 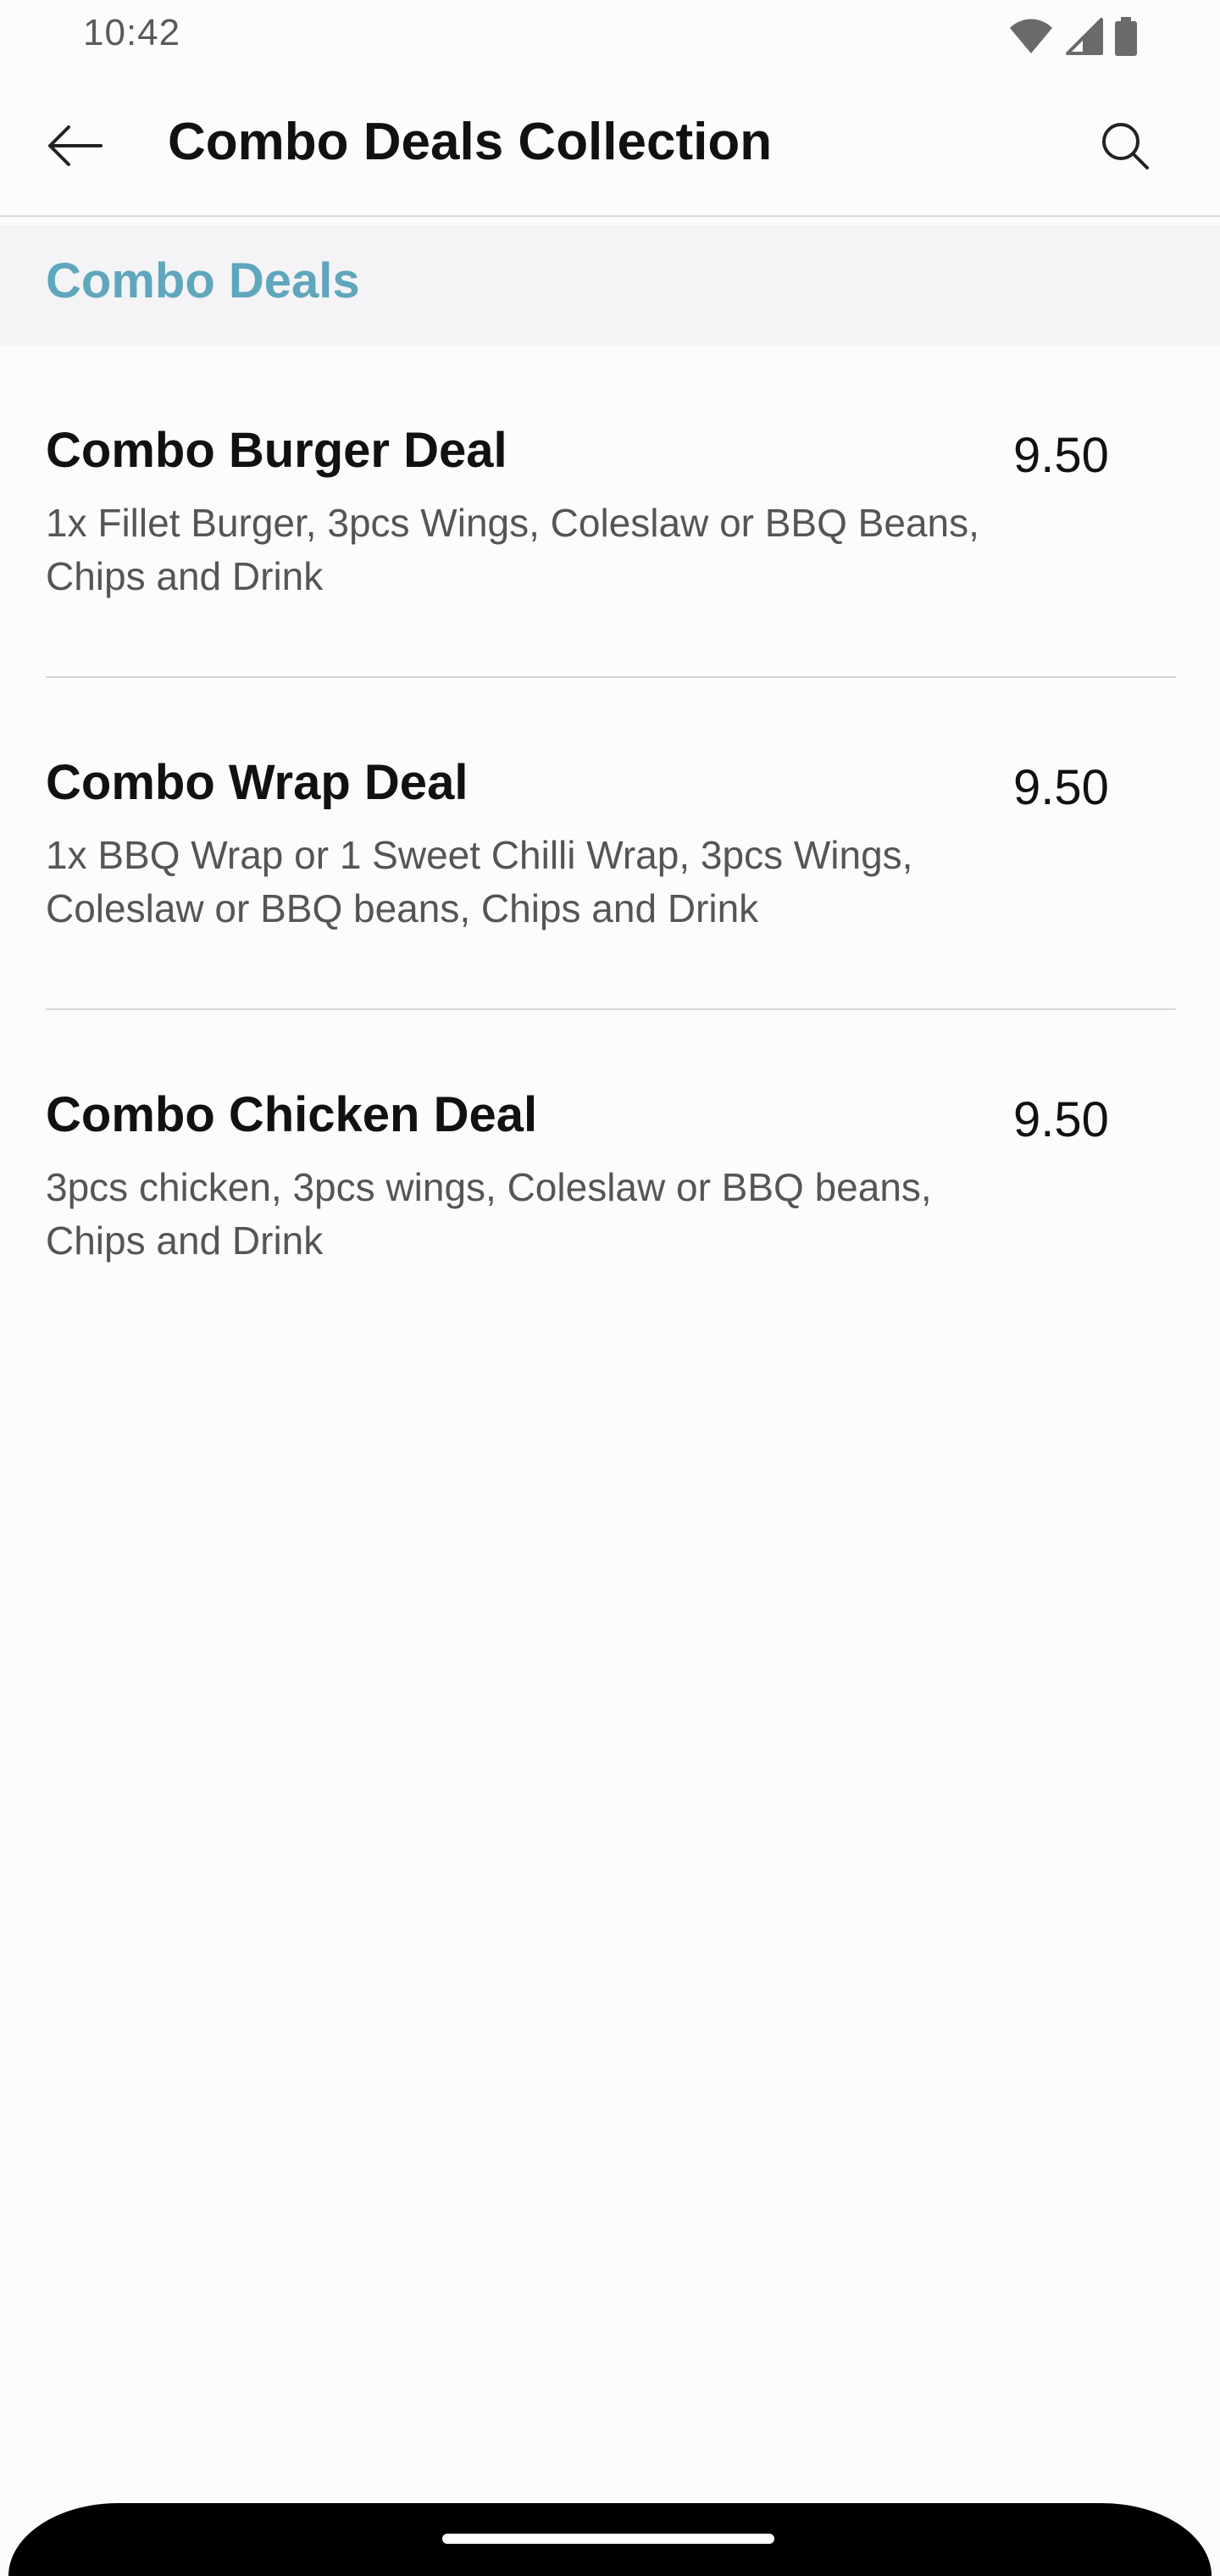 What do you see at coordinates (610, 285) in the screenshot?
I see `section-header: Combo Deals` at bounding box center [610, 285].